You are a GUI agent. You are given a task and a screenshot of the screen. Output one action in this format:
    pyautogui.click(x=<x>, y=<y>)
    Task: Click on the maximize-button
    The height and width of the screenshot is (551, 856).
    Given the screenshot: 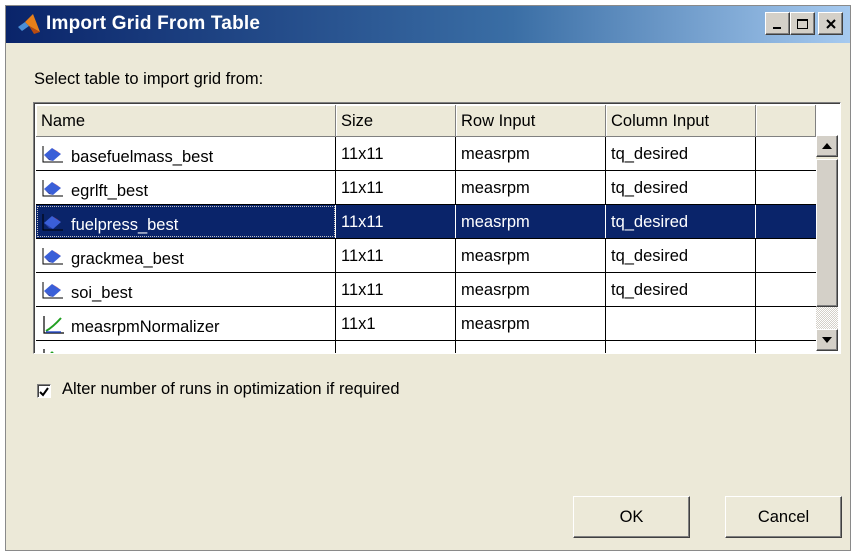 What is the action you would take?
    pyautogui.click(x=802, y=23)
    